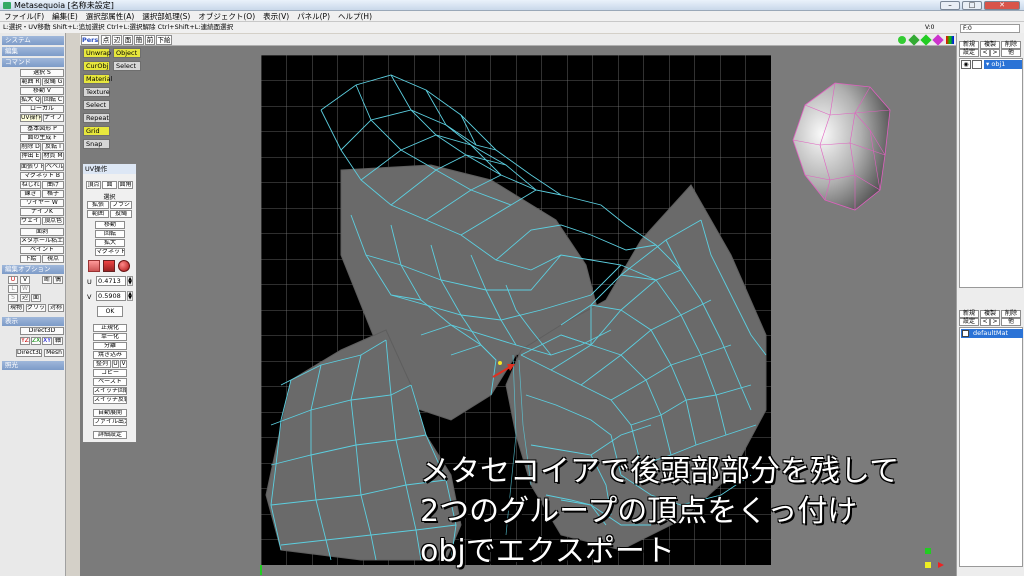 The width and height of the screenshot is (1024, 576). Describe the element at coordinates (125, 185) in the screenshot. I see `uv-tab-face-angle: 面角` at that location.